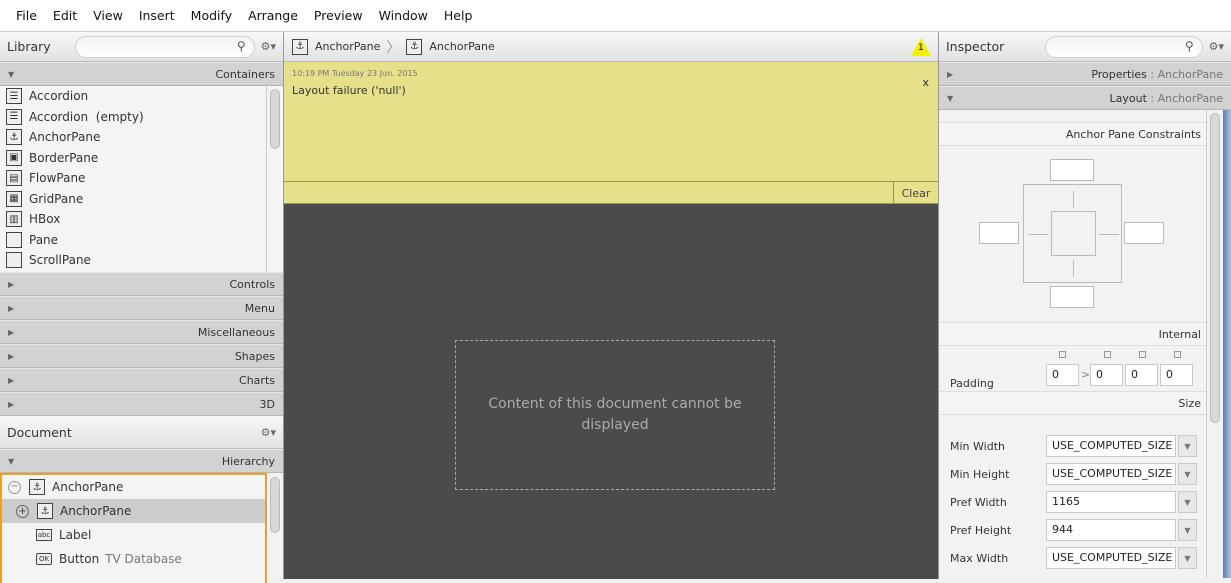  What do you see at coordinates (925, 82) in the screenshot?
I see `close-message-button: x` at bounding box center [925, 82].